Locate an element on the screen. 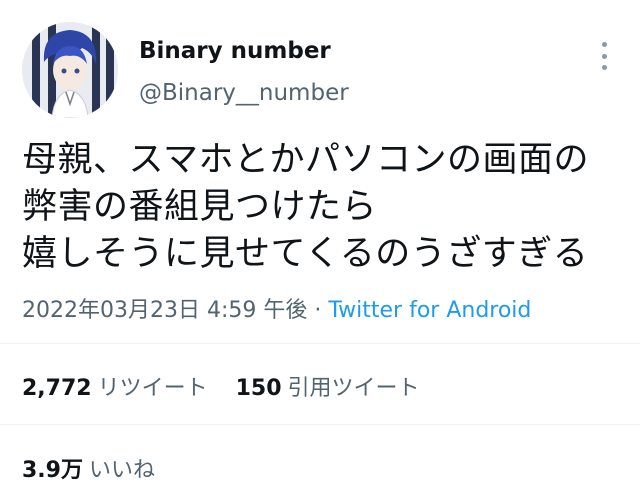  quotes-count: 150 is located at coordinates (258, 388).